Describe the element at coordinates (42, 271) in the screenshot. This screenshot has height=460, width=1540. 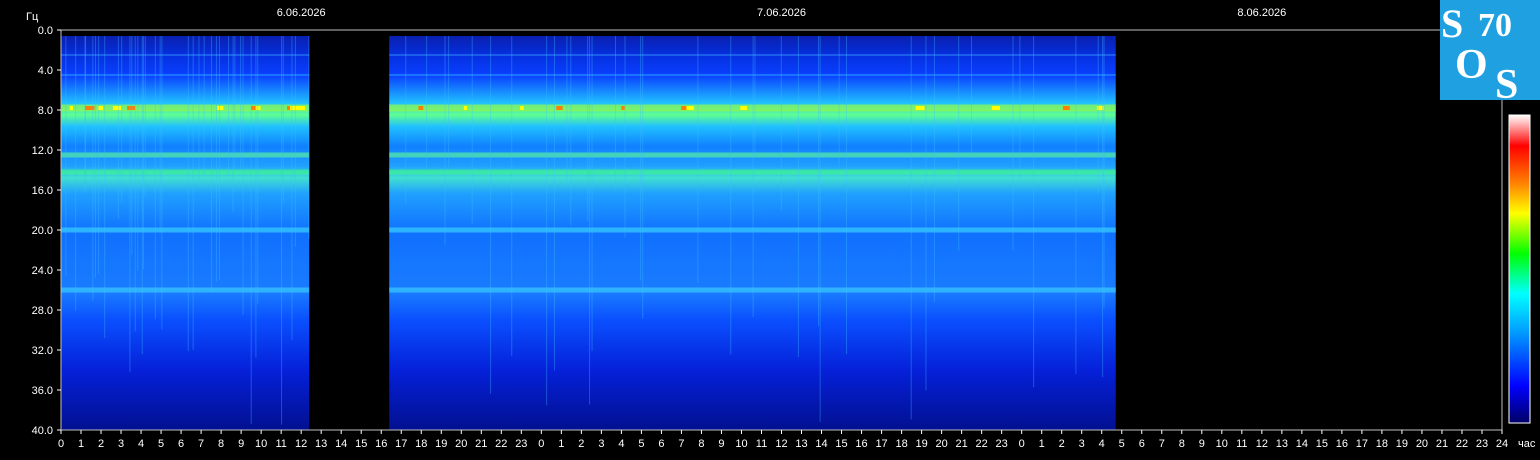
I see `y-tick-label: 24.0` at that location.